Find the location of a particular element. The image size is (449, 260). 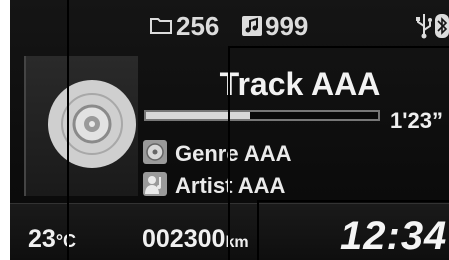

genre-label: Genre AAA is located at coordinates (233, 153).